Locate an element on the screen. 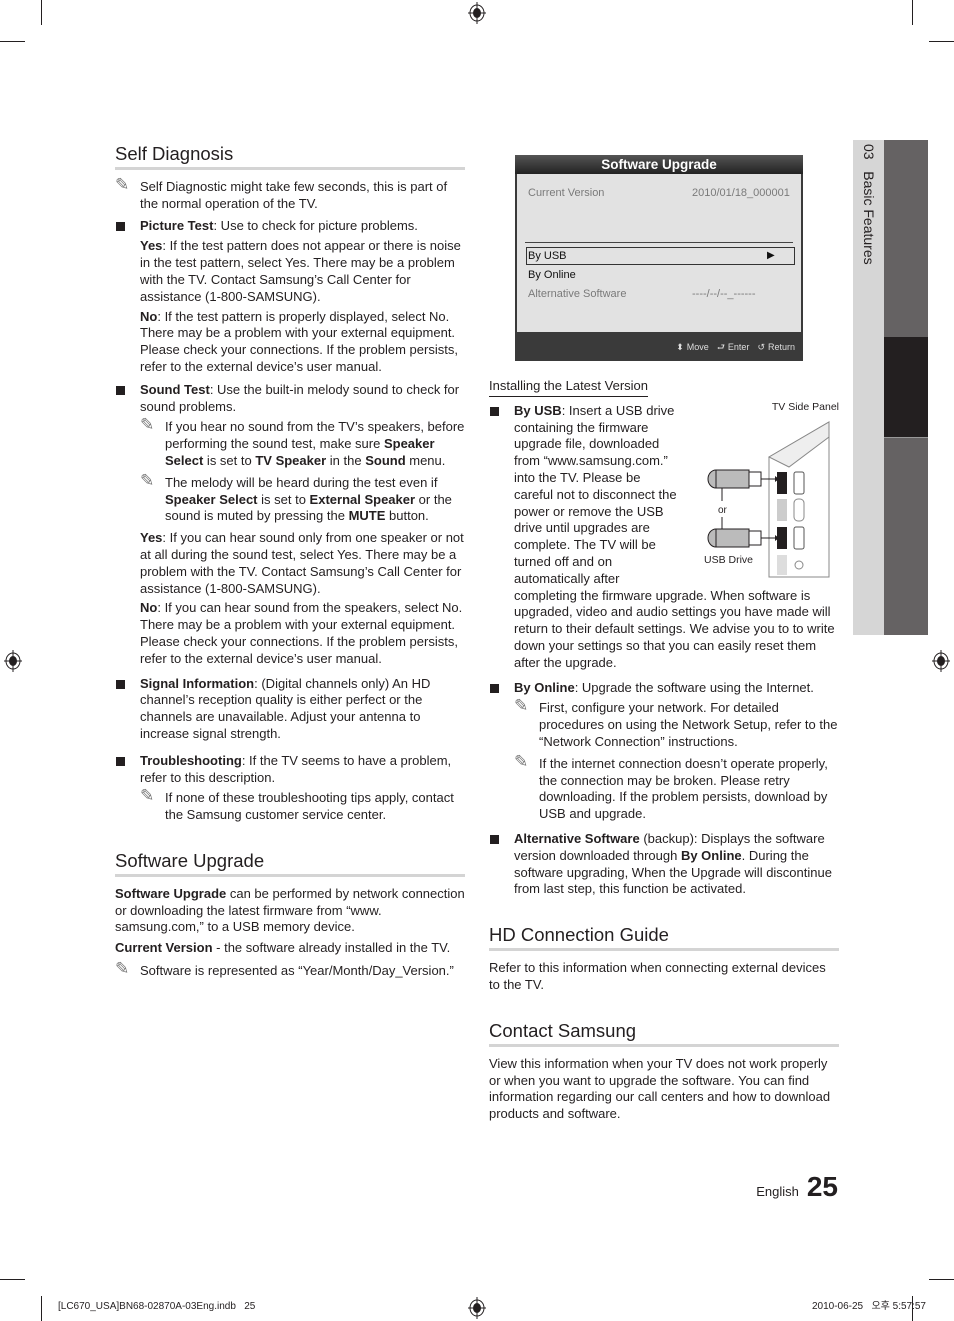 Image resolution: width=954 pixels, height=1321 pixels. section-heading-self-diagnosis: Self Diagnosis is located at coordinates (290, 156).